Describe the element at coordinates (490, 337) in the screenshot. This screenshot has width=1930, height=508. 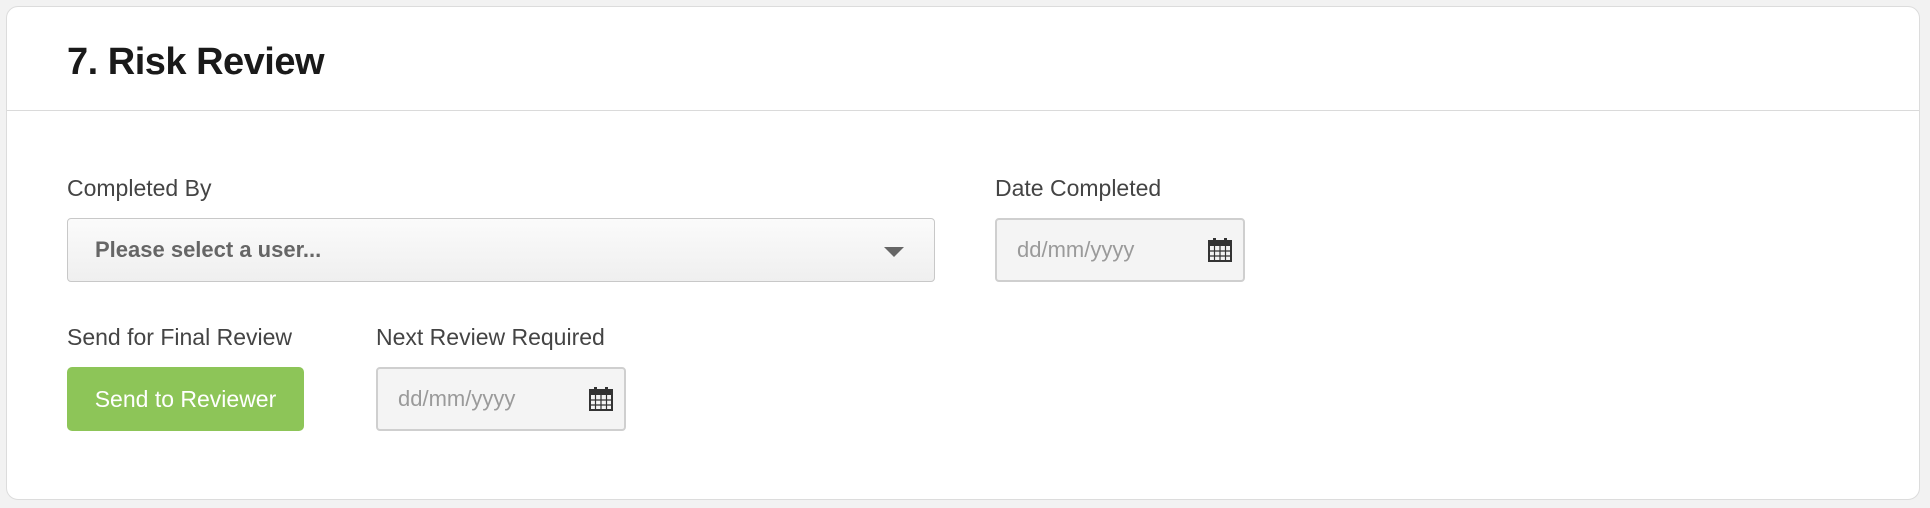
I see `next-review-label: Next Review Required` at that location.